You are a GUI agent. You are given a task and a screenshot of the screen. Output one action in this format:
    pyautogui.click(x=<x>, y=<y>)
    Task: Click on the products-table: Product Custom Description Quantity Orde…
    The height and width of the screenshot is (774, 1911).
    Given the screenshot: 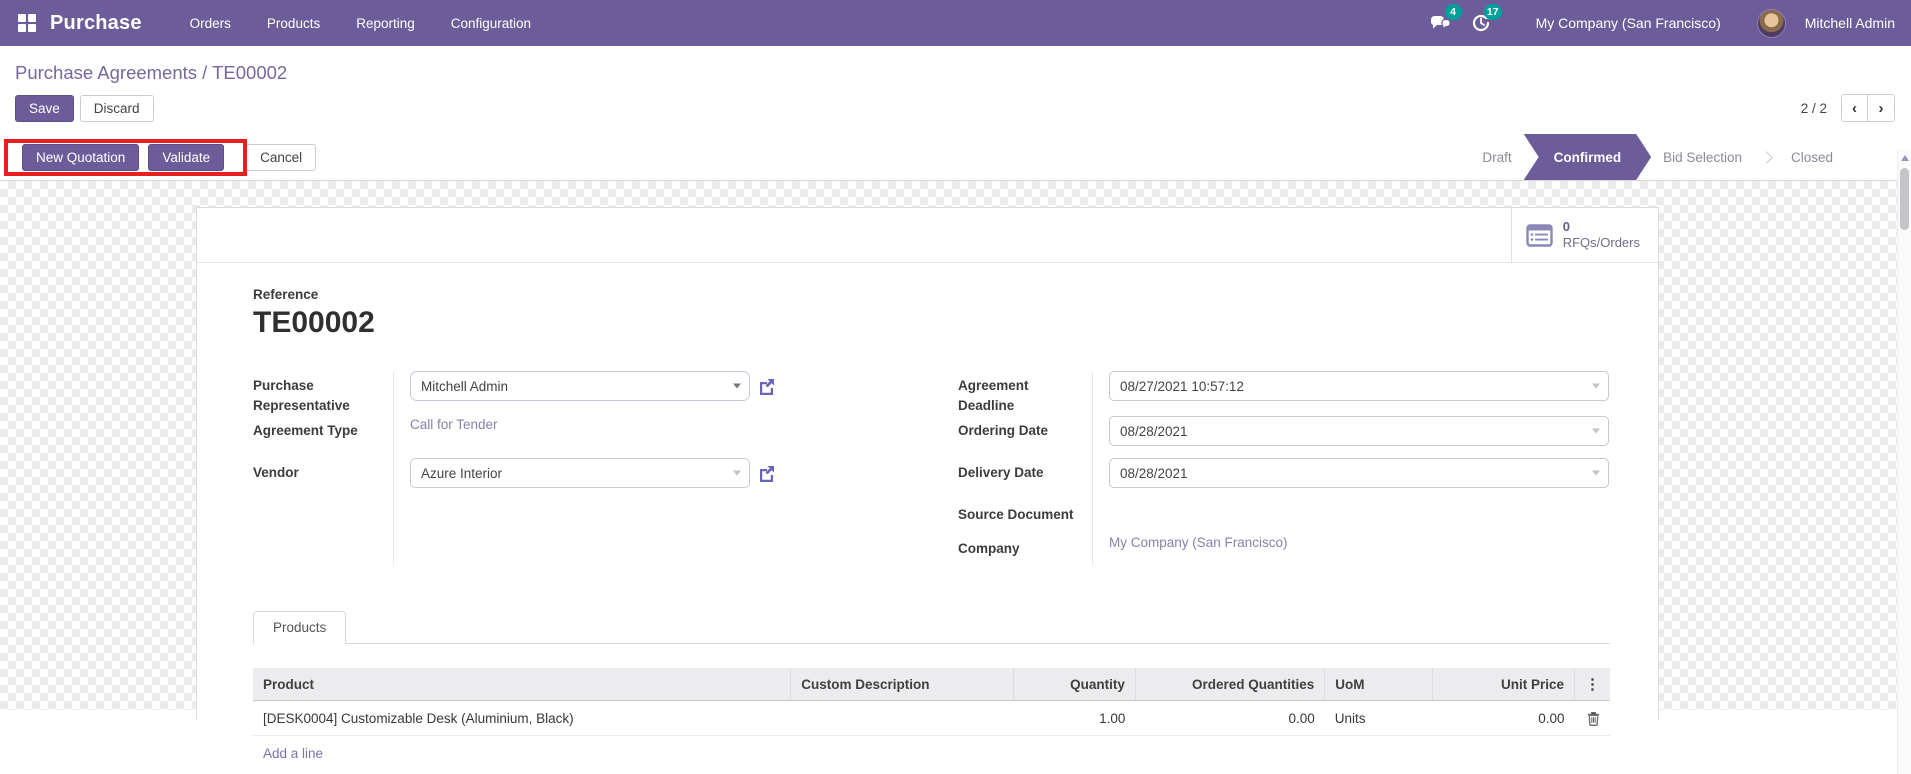 What is the action you would take?
    pyautogui.click(x=931, y=702)
    